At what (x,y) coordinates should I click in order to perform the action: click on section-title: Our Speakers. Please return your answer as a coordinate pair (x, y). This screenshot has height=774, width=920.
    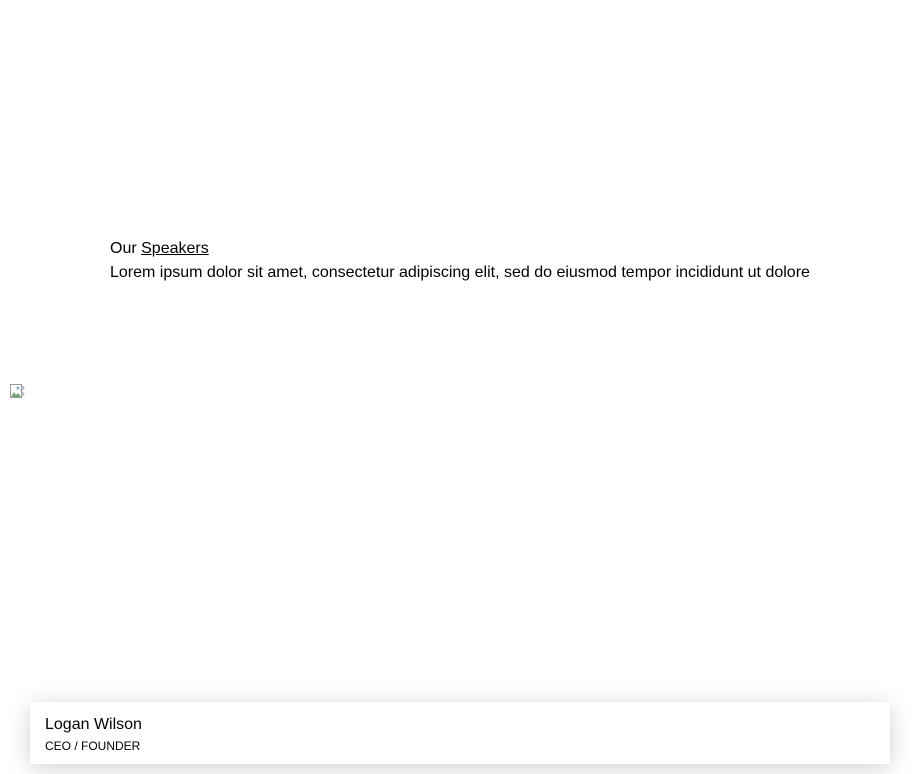
    Looking at the image, I should click on (500, 249).